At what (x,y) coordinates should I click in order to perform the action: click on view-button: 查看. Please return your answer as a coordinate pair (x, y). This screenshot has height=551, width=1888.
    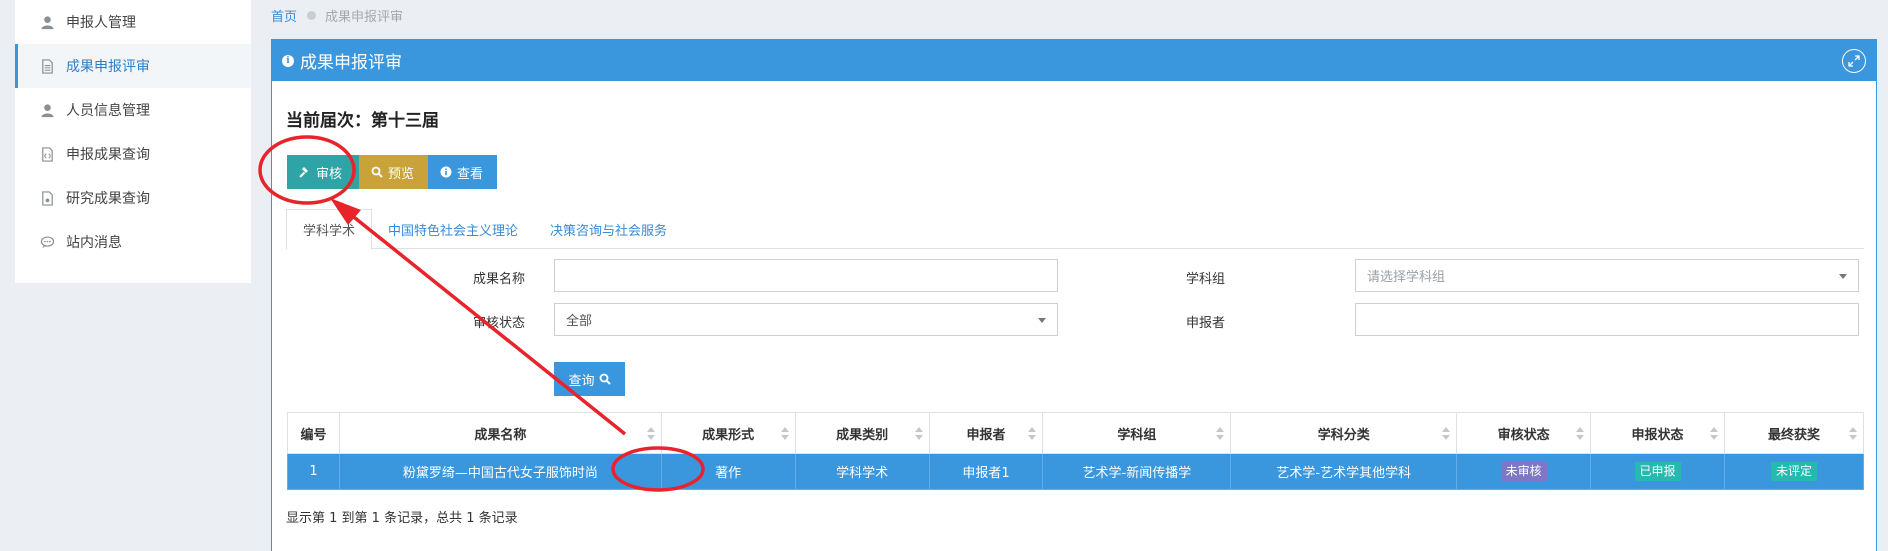
    Looking at the image, I should click on (462, 172).